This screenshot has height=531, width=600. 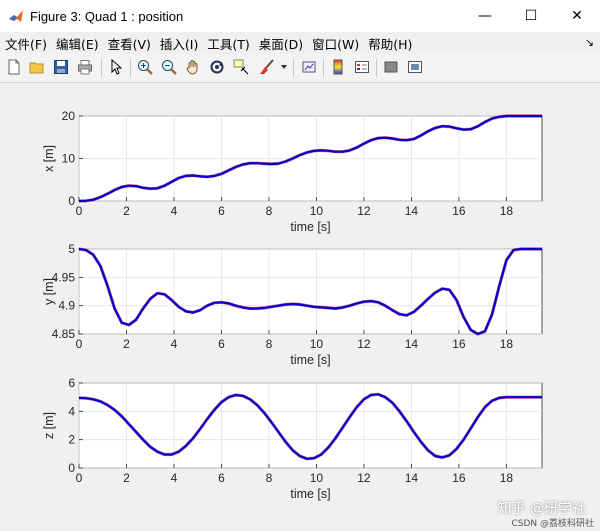 I want to click on maximize-button: ☐, so click(x=531, y=16).